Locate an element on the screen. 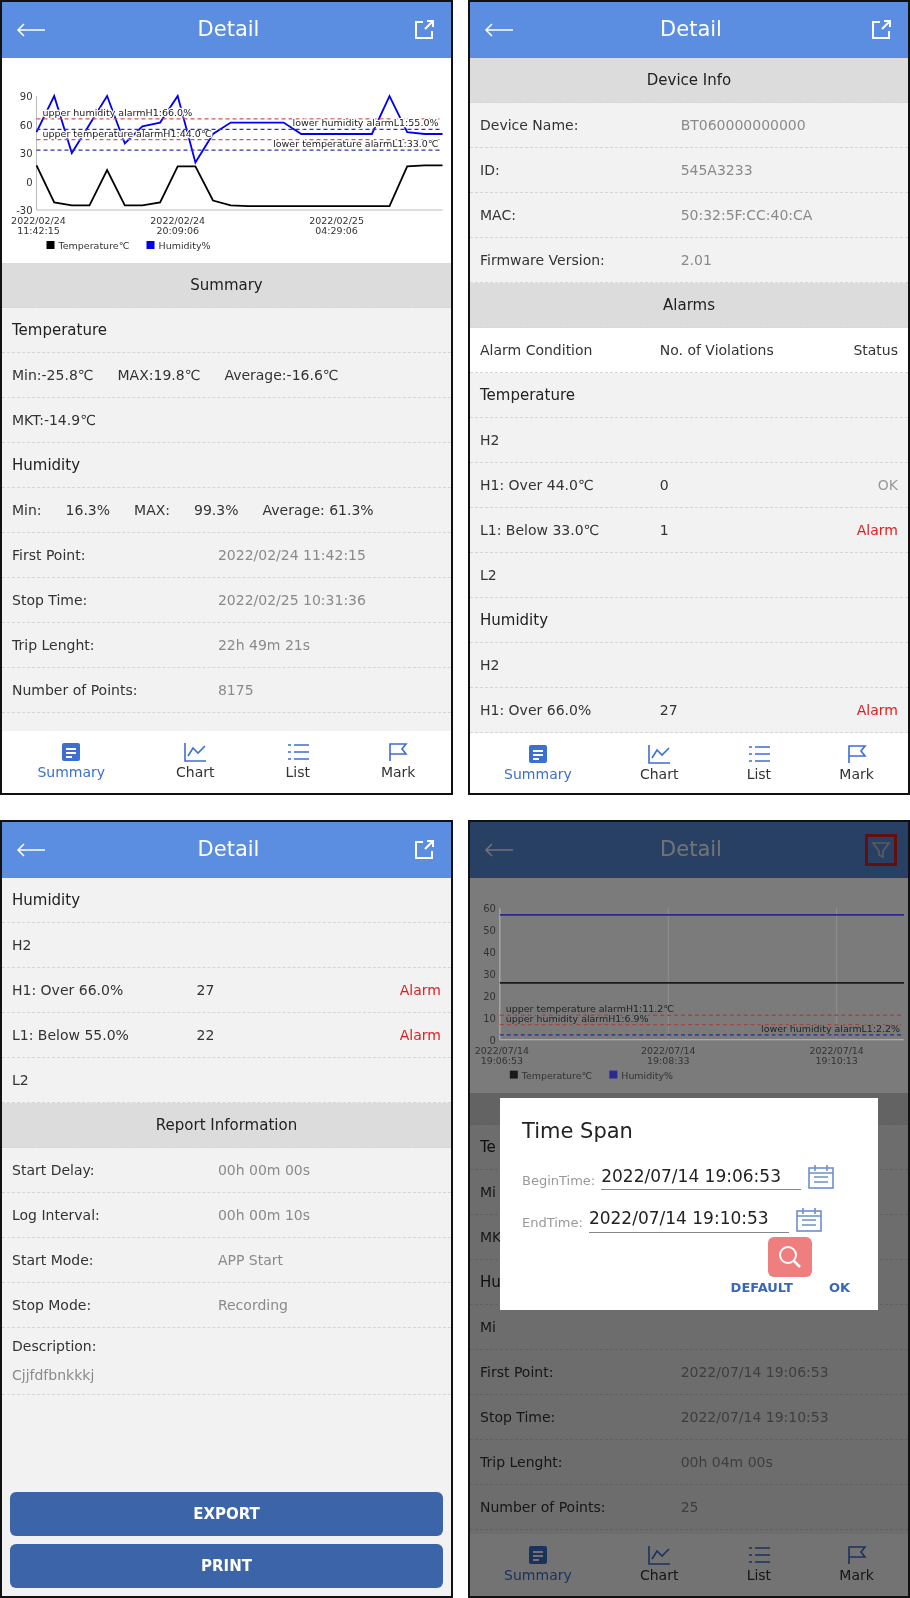 This screenshot has width=910, height=1598. date-time-field: 2022/07/14 19:10:53 is located at coordinates (688, 1219).